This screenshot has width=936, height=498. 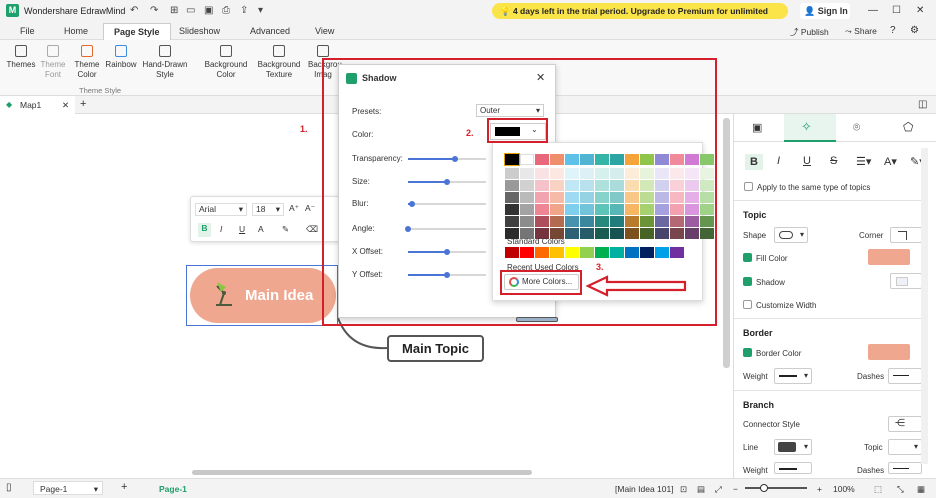 I want to click on font-size-select: 18 ▾, so click(x=268, y=209).